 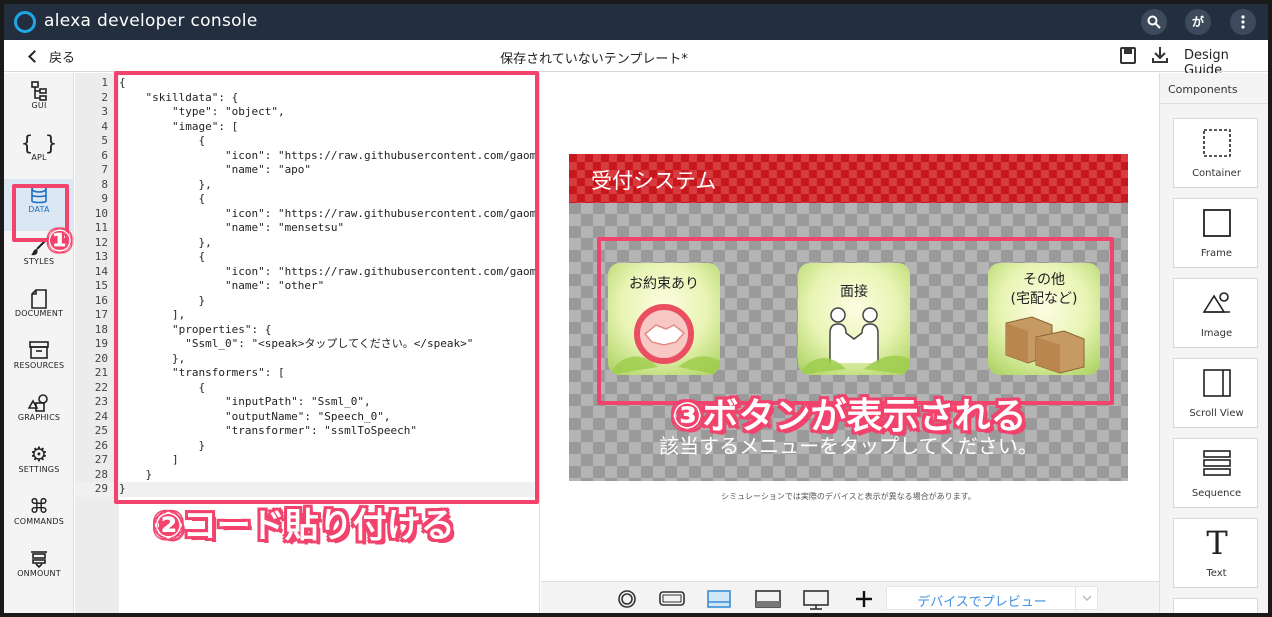 I want to click on line-number: 6, so click(x=104, y=155).